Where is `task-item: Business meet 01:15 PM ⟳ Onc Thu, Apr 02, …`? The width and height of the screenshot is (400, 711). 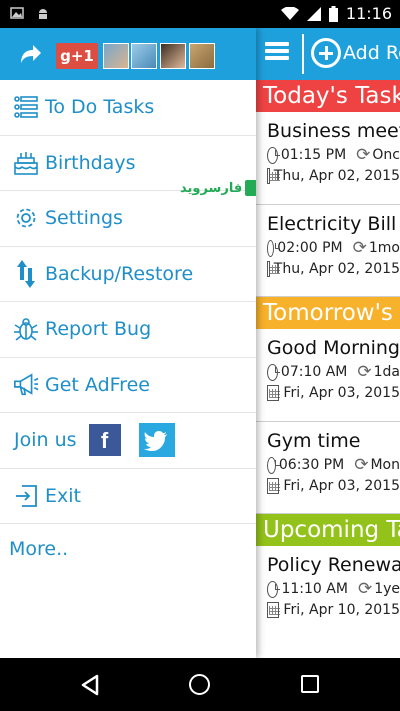
task-item: Business meet 01:15 PM ⟳ Onc Thu, Apr 02, … is located at coordinates (327, 158).